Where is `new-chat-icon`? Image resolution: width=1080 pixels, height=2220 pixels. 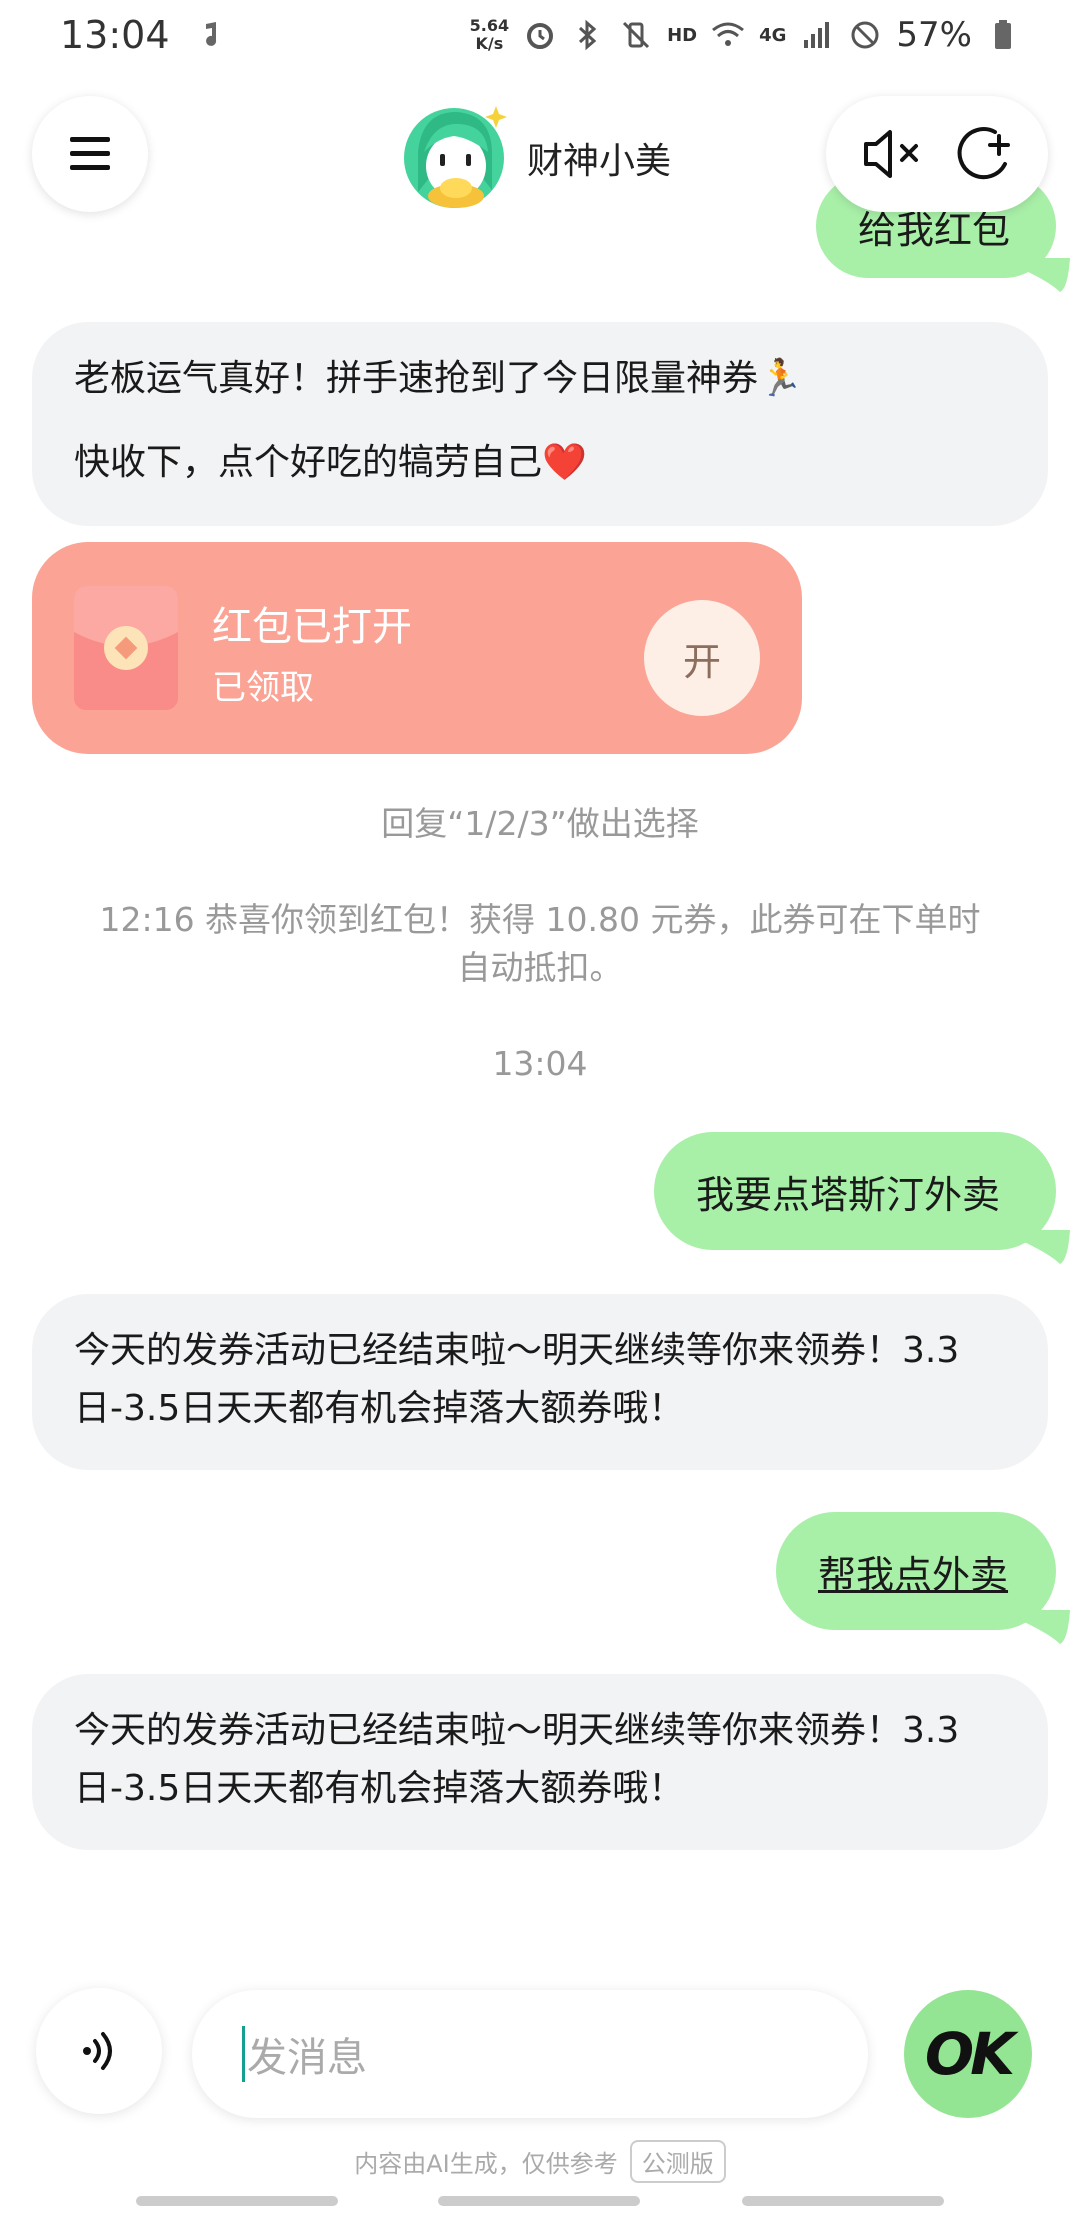
new-chat-icon is located at coordinates (983, 153).